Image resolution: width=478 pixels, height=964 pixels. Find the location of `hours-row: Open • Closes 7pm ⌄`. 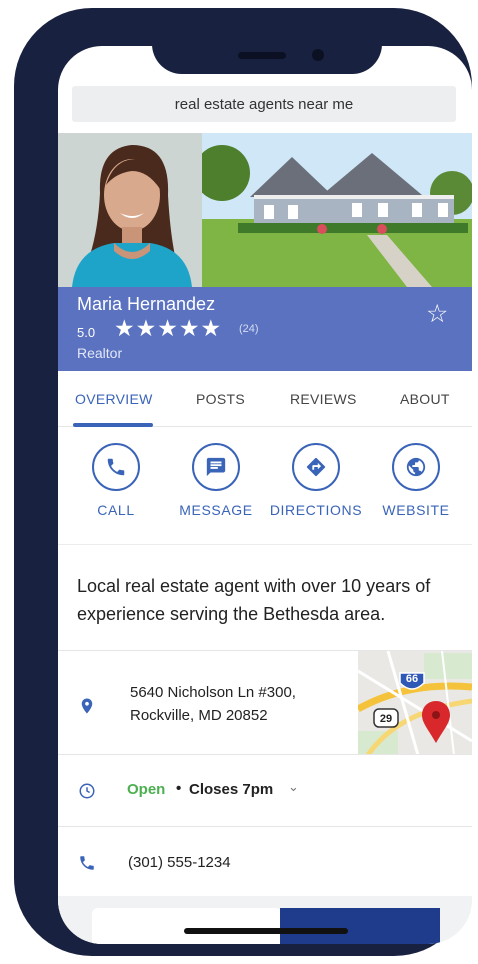

hours-row: Open • Closes 7pm ⌄ is located at coordinates (265, 790).